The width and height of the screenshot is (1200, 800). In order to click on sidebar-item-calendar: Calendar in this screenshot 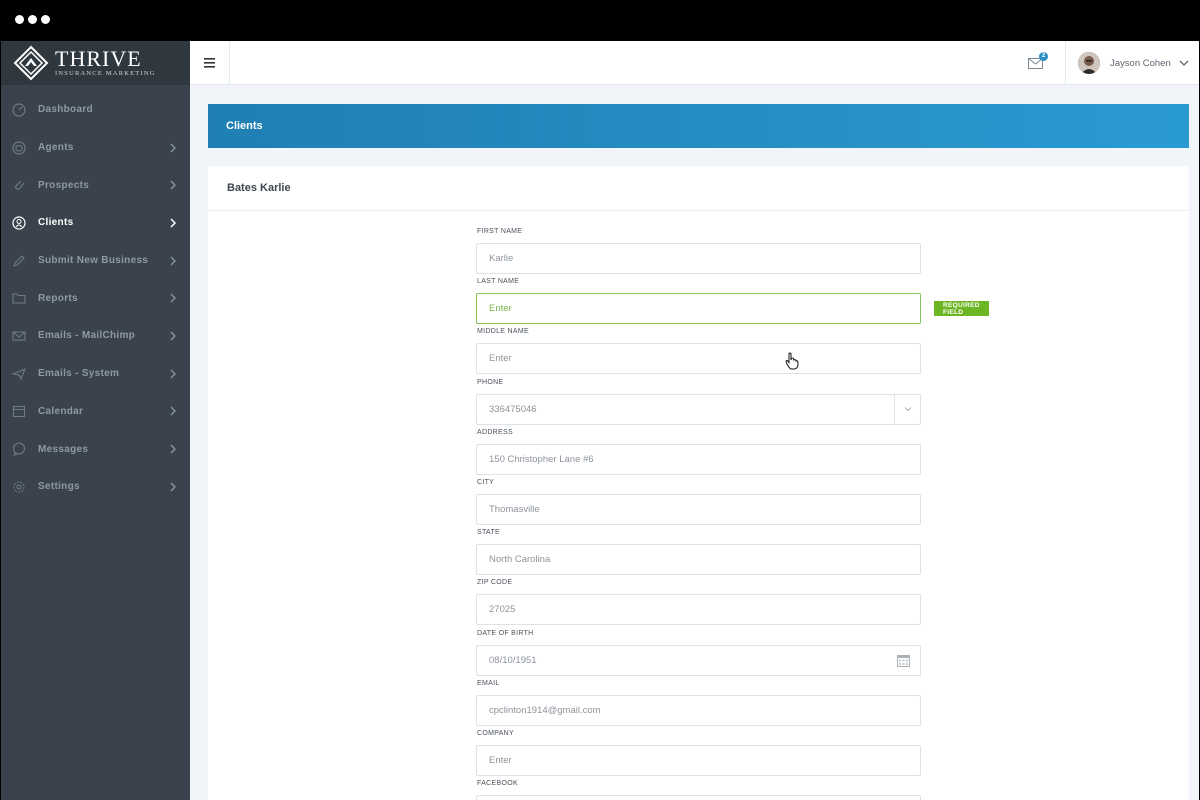, I will do `click(95, 412)`.